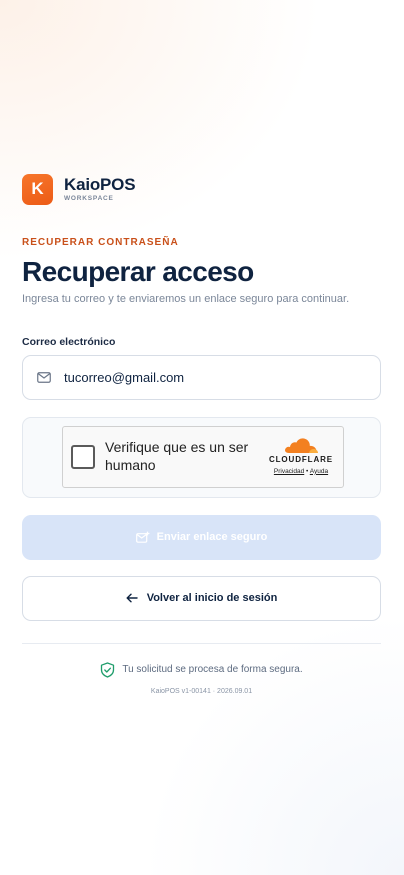 The width and height of the screenshot is (404, 875). I want to click on privacy-link: Privacidad, so click(289, 471).